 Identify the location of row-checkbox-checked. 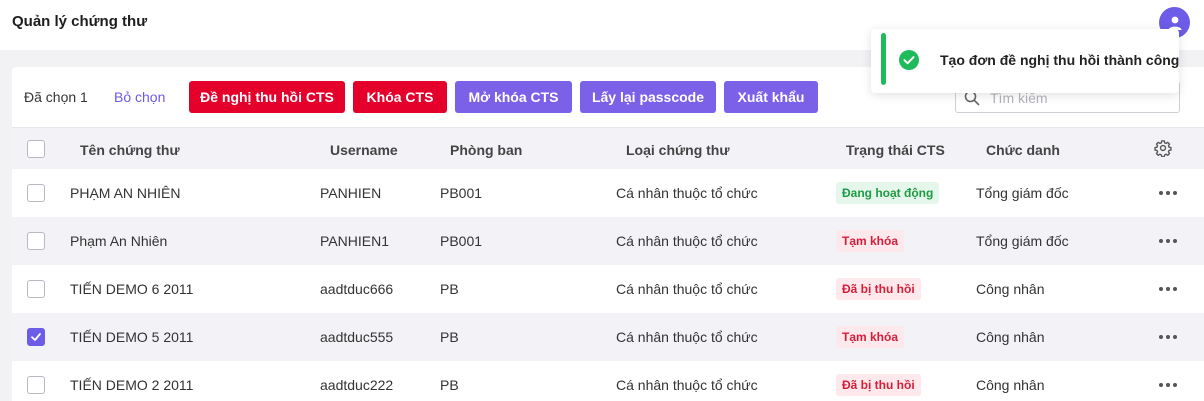
(36, 337).